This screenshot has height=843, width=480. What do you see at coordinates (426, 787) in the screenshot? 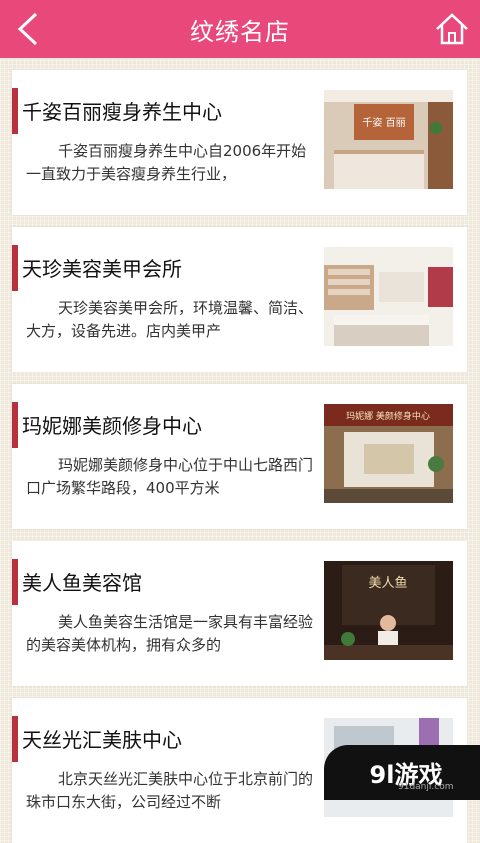
I see `watermark-url: 91danji.com` at bounding box center [426, 787].